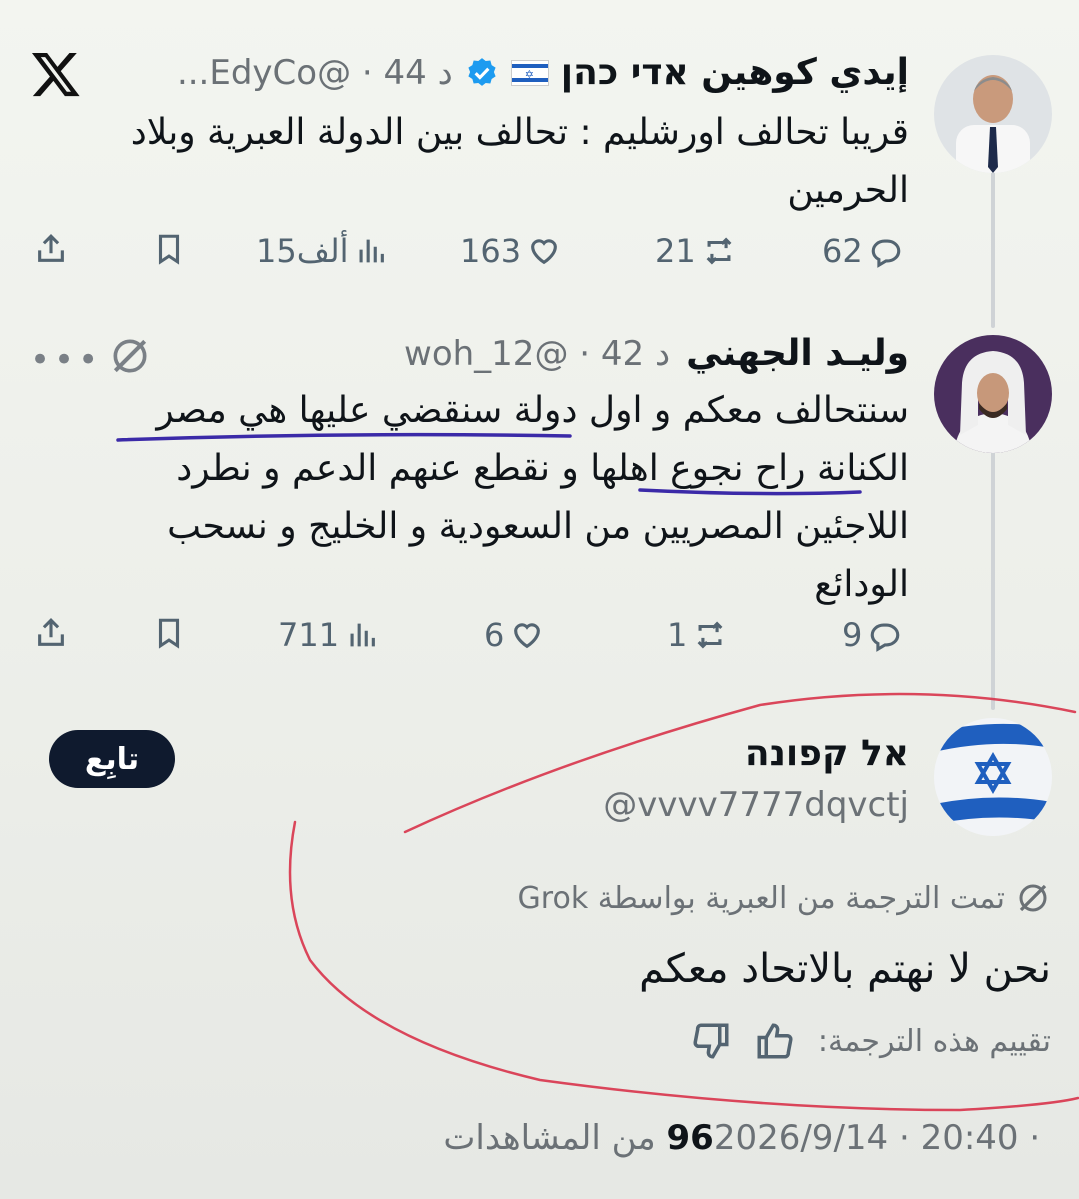 This screenshot has width=1079, height=1199. Describe the element at coordinates (797, 353) in the screenshot. I see `author-name: وليـد الجهني` at that location.